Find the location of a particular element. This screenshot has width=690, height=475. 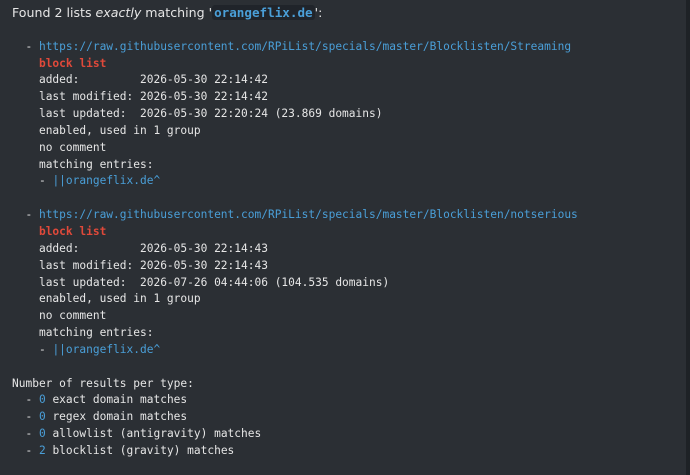

summary-row: - 0 exact domain matches is located at coordinates (349, 400).